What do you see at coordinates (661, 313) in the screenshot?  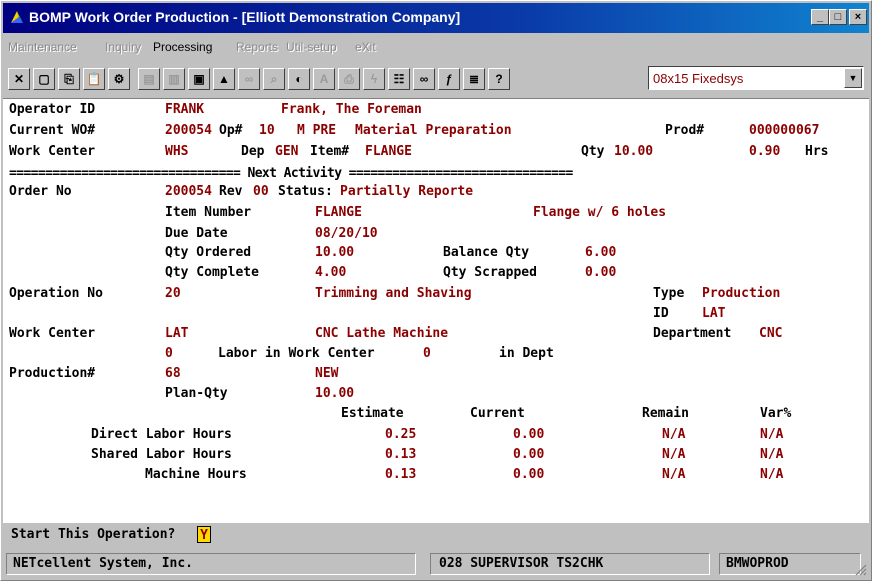 I see `id-label: ID` at bounding box center [661, 313].